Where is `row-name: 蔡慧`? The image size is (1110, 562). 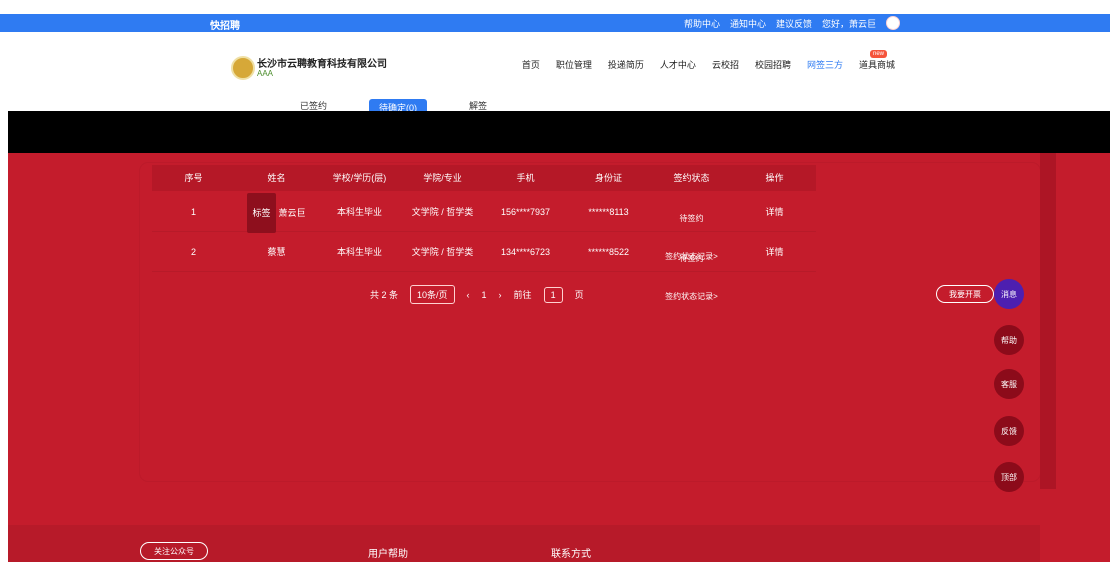
row-name: 蔡慧 is located at coordinates (276, 252).